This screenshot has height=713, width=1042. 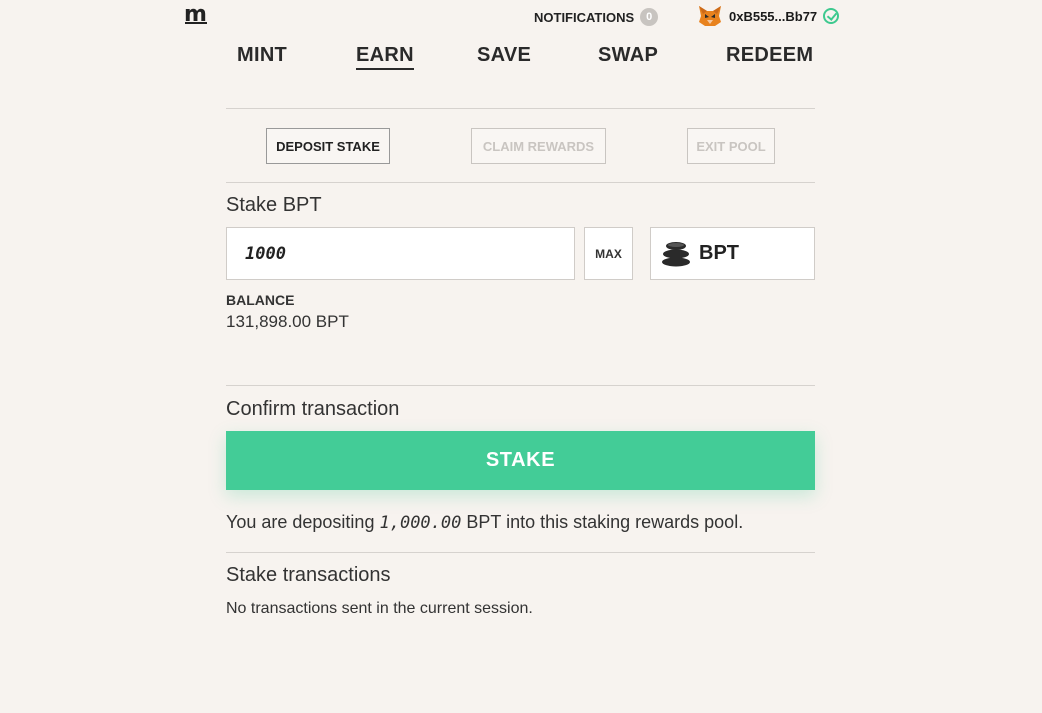 I want to click on metamask-fox-icon, so click(x=710, y=16).